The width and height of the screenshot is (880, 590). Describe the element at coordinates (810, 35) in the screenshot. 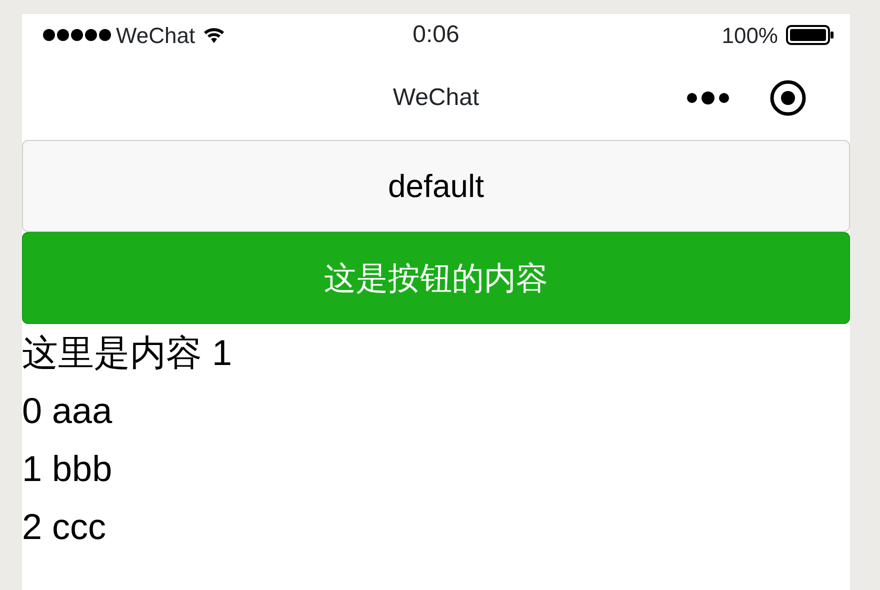

I see `battery-icon` at that location.